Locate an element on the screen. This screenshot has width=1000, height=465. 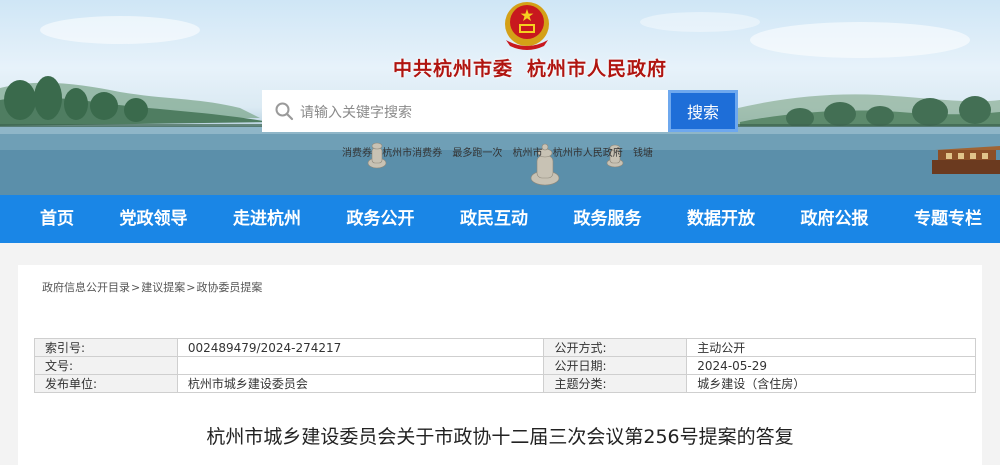
hot-search-words: 消费券 杭州市消费券 最多跑一次 杭州市 杭州市人民政府 钱塘 is located at coordinates (501, 151).